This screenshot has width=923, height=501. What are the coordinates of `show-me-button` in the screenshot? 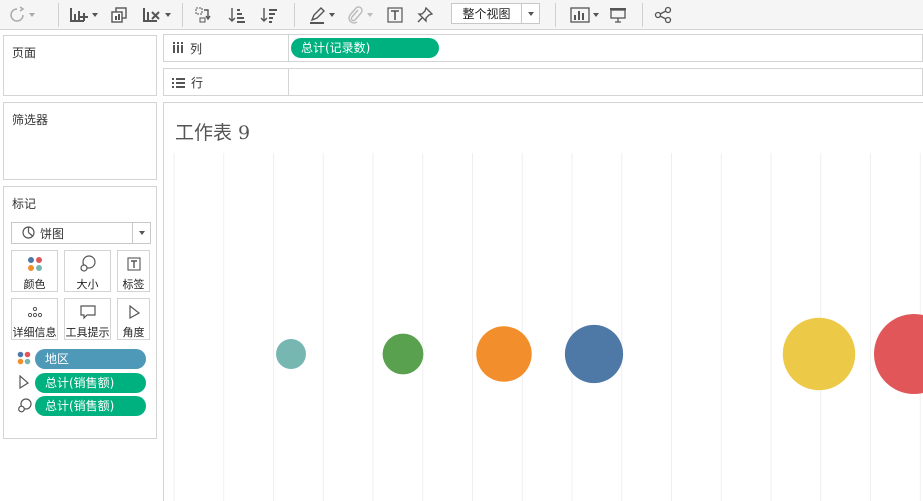 It's located at (584, 15).